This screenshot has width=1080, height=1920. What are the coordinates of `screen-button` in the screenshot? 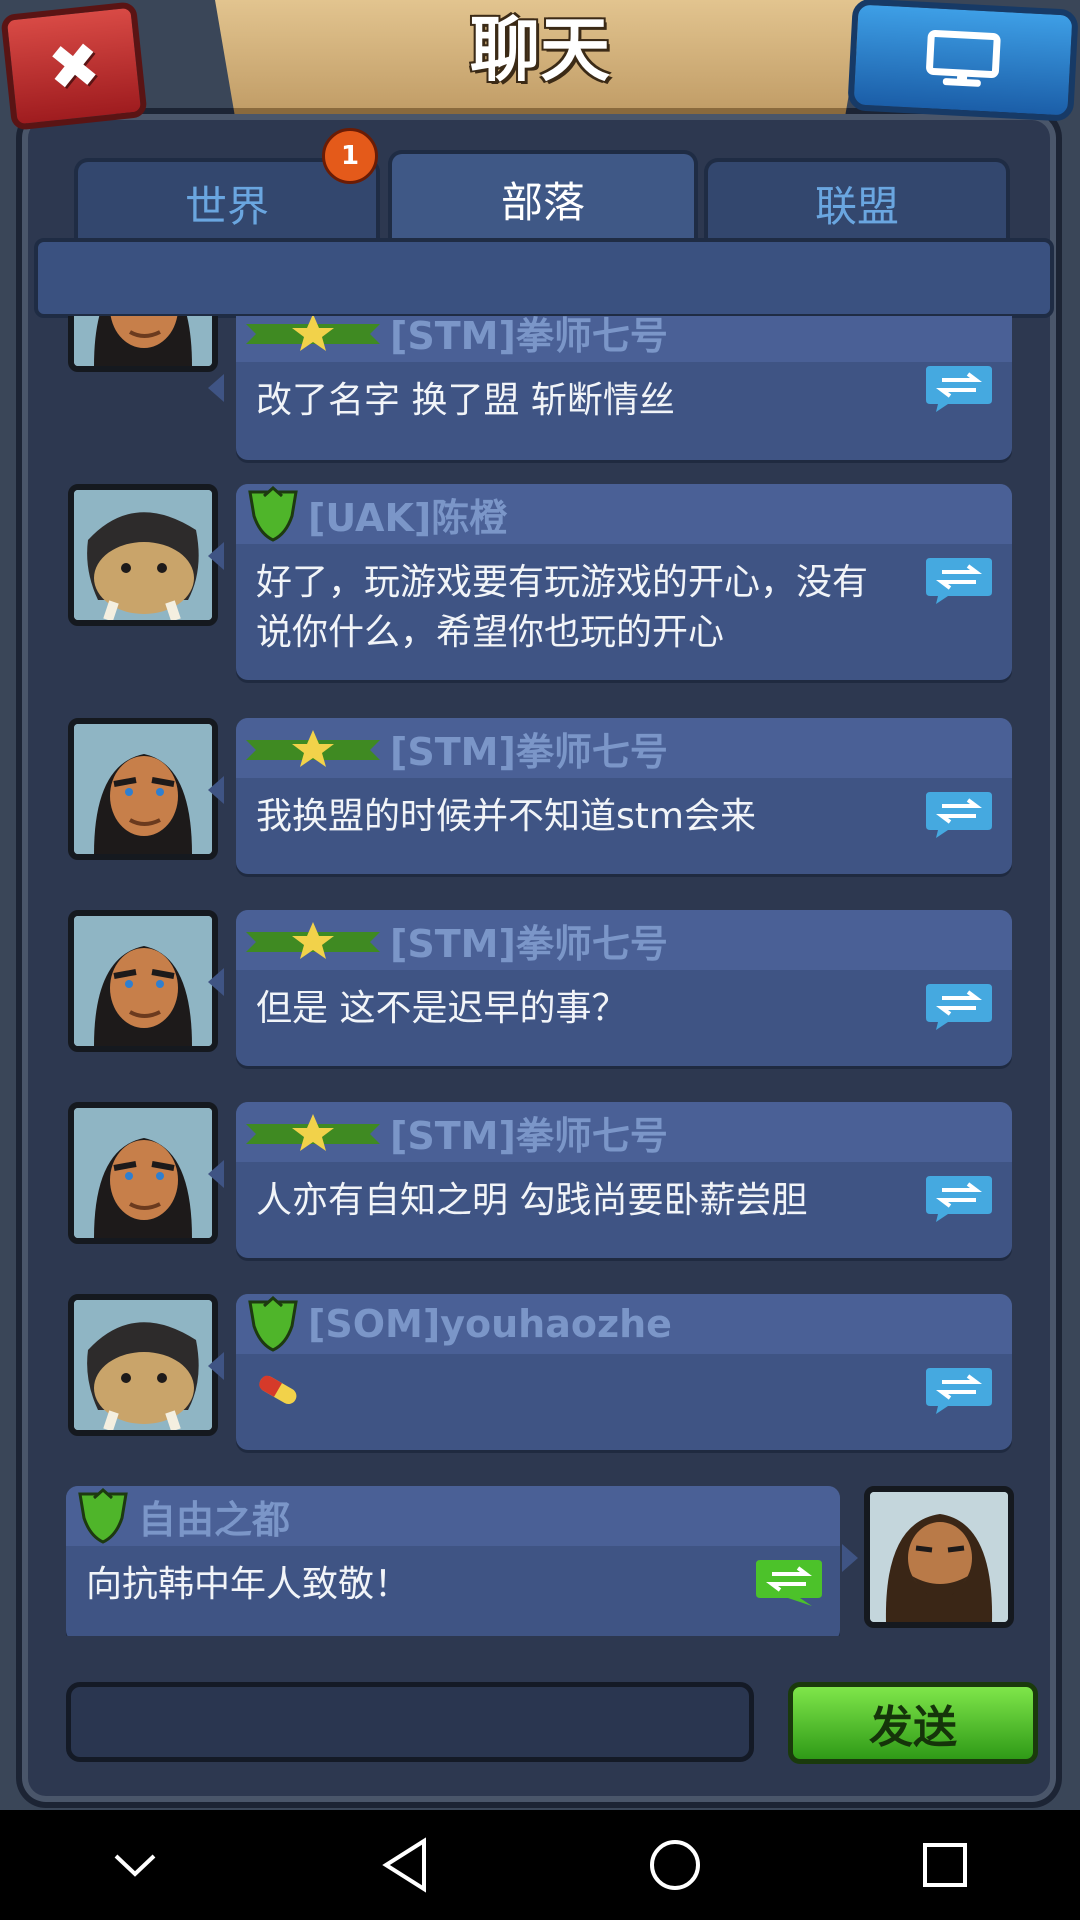 It's located at (963, 61).